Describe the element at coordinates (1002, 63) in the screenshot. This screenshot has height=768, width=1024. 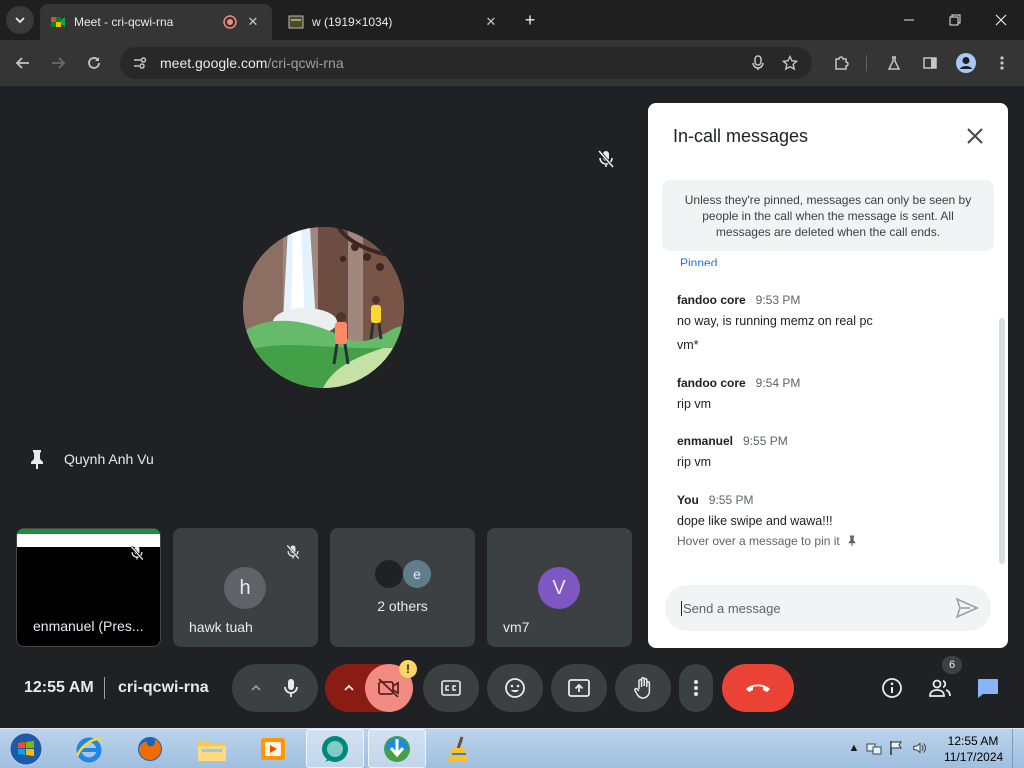
I see `menu-kebab-icon` at that location.